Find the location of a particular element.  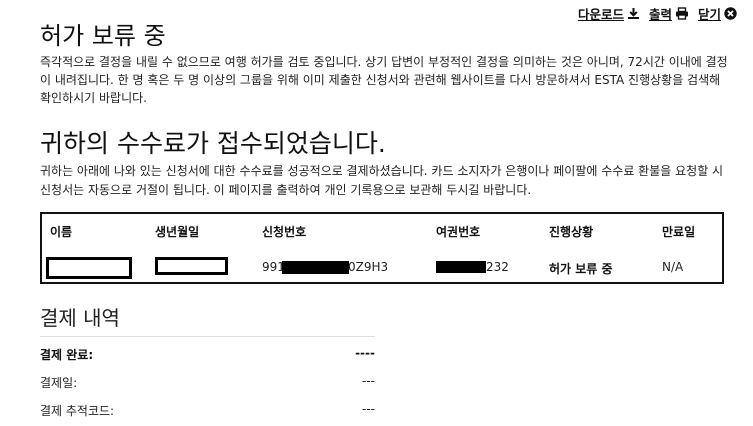

fee-received-heading: 귀하의 수수료가 접수되었습니다. is located at coordinates (213, 143).